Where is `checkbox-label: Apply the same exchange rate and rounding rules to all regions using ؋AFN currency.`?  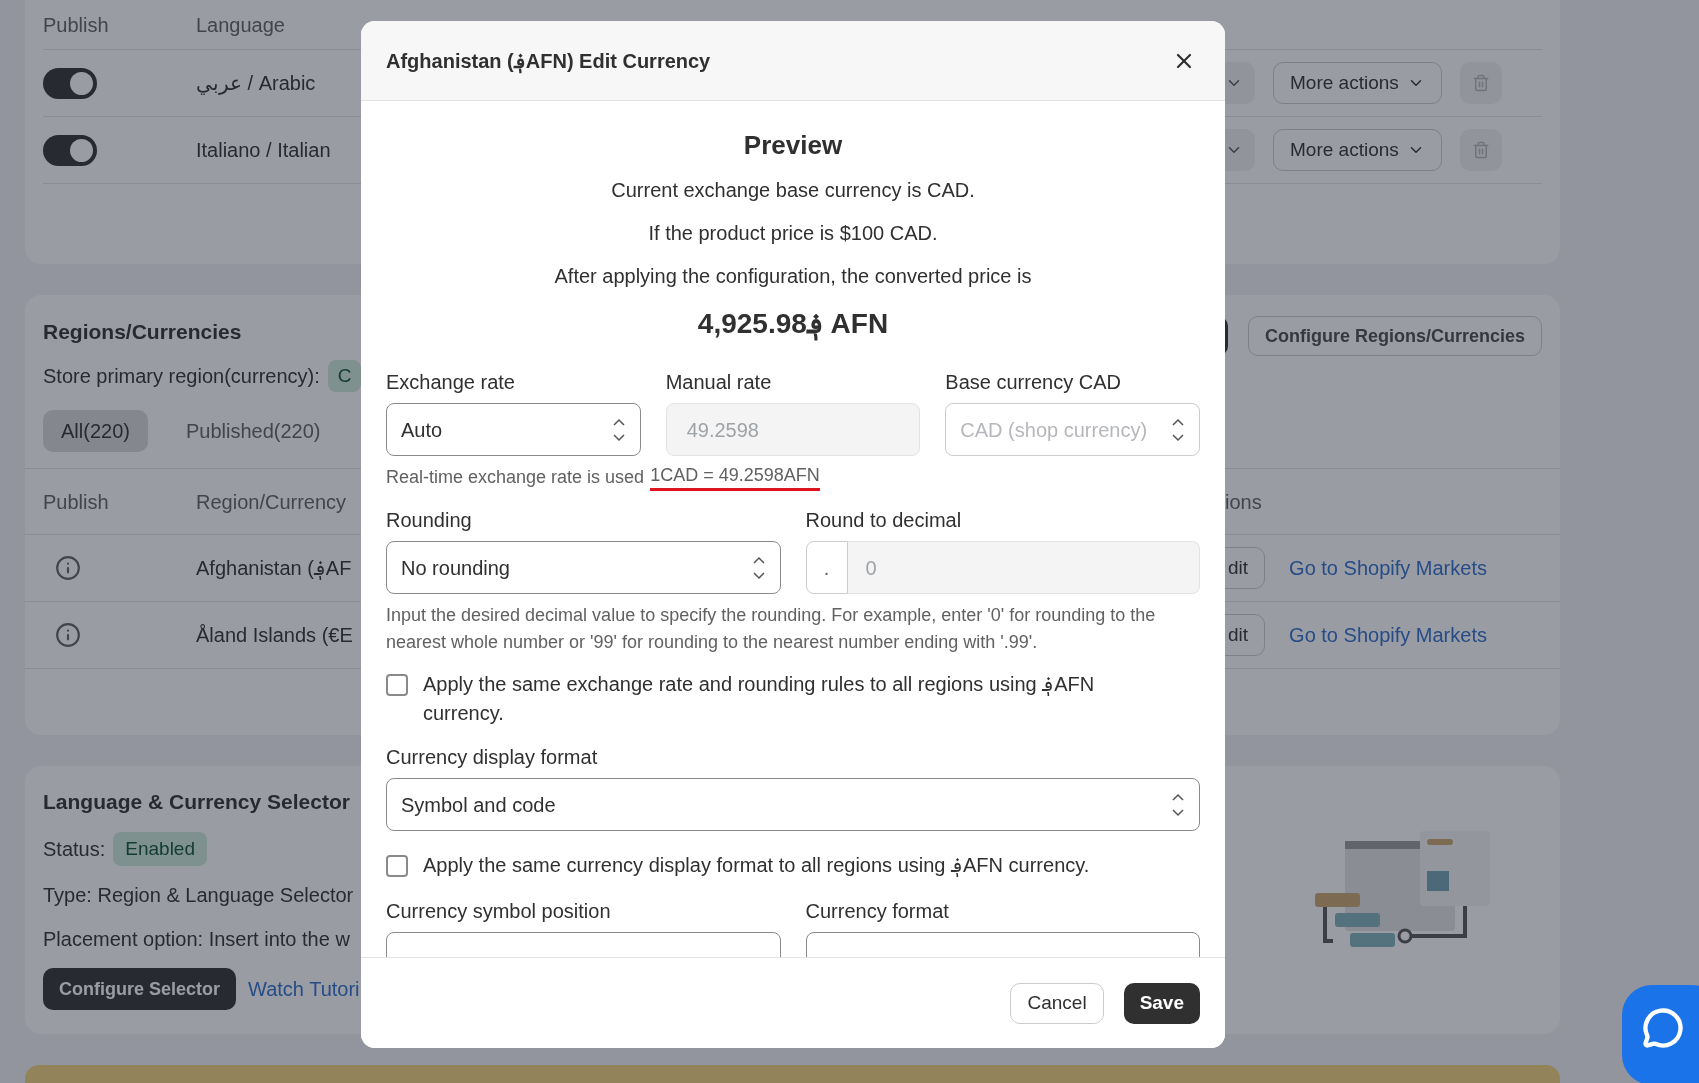
checkbox-label: Apply the same exchange rate and rounding rules to all regions using ؋AFN currency. is located at coordinates (759, 699).